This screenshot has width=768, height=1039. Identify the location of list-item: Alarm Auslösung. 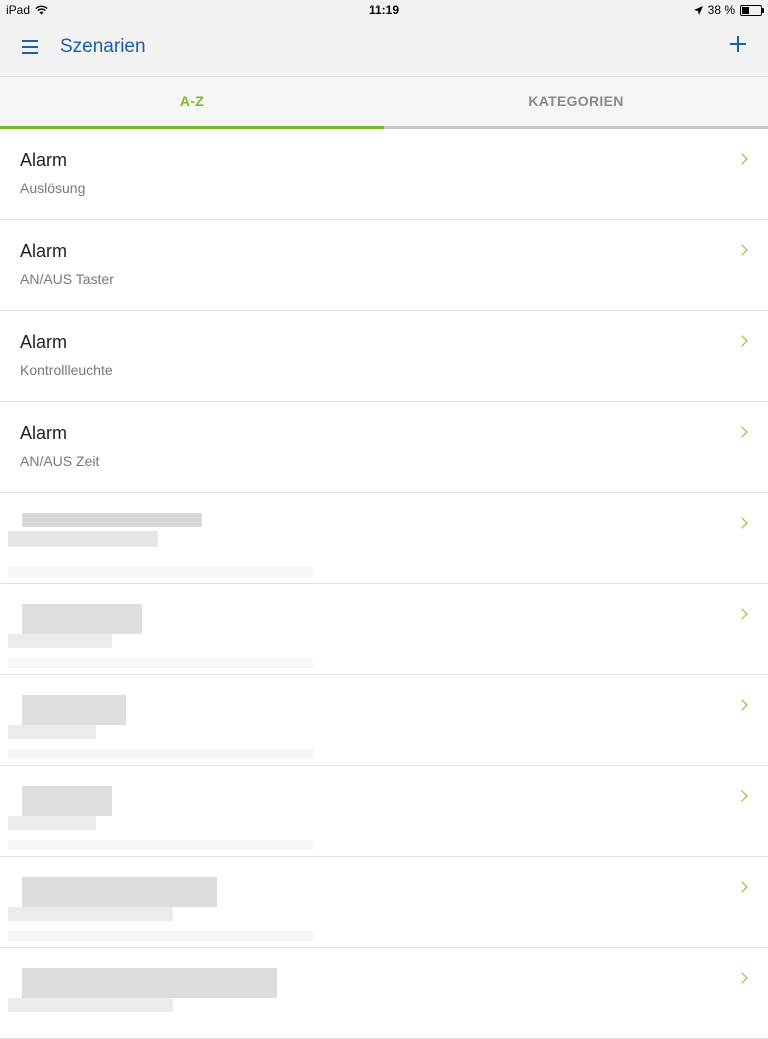
(384, 174).